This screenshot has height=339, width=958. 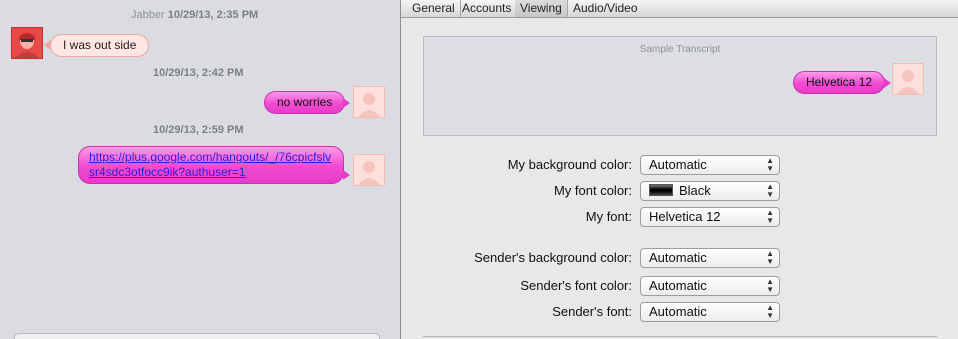 I want to click on tab-general: General, so click(x=434, y=8).